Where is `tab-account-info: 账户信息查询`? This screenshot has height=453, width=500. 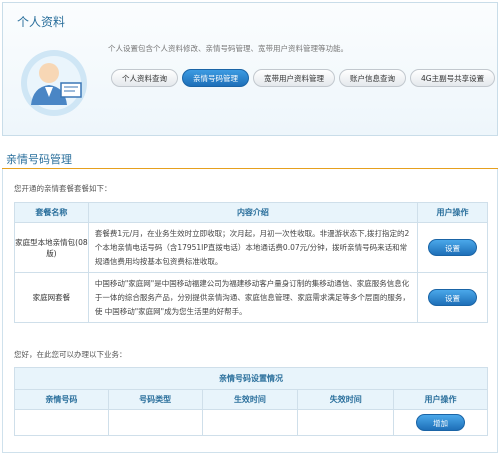 tab-account-info: 账户信息查询 is located at coordinates (372, 78).